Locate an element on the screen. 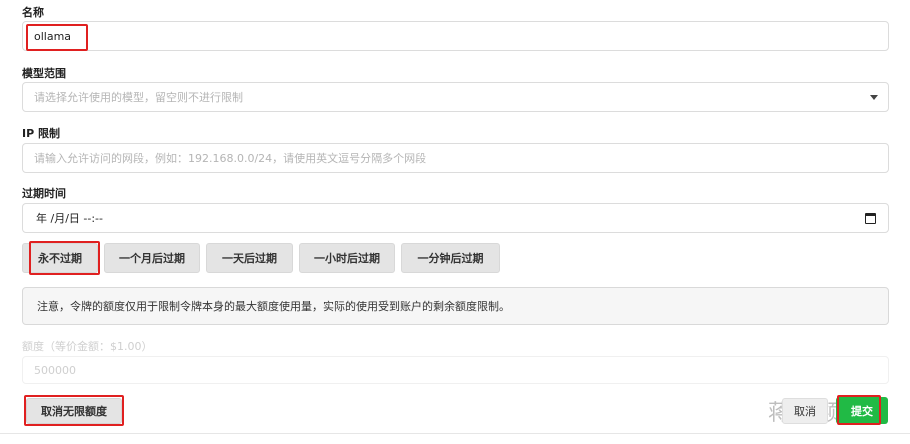 Image resolution: width=910 pixels, height=444 pixels. model-scope-placeholder: 请选择允许使用的模型，留空则不进行限制 is located at coordinates (138, 97).